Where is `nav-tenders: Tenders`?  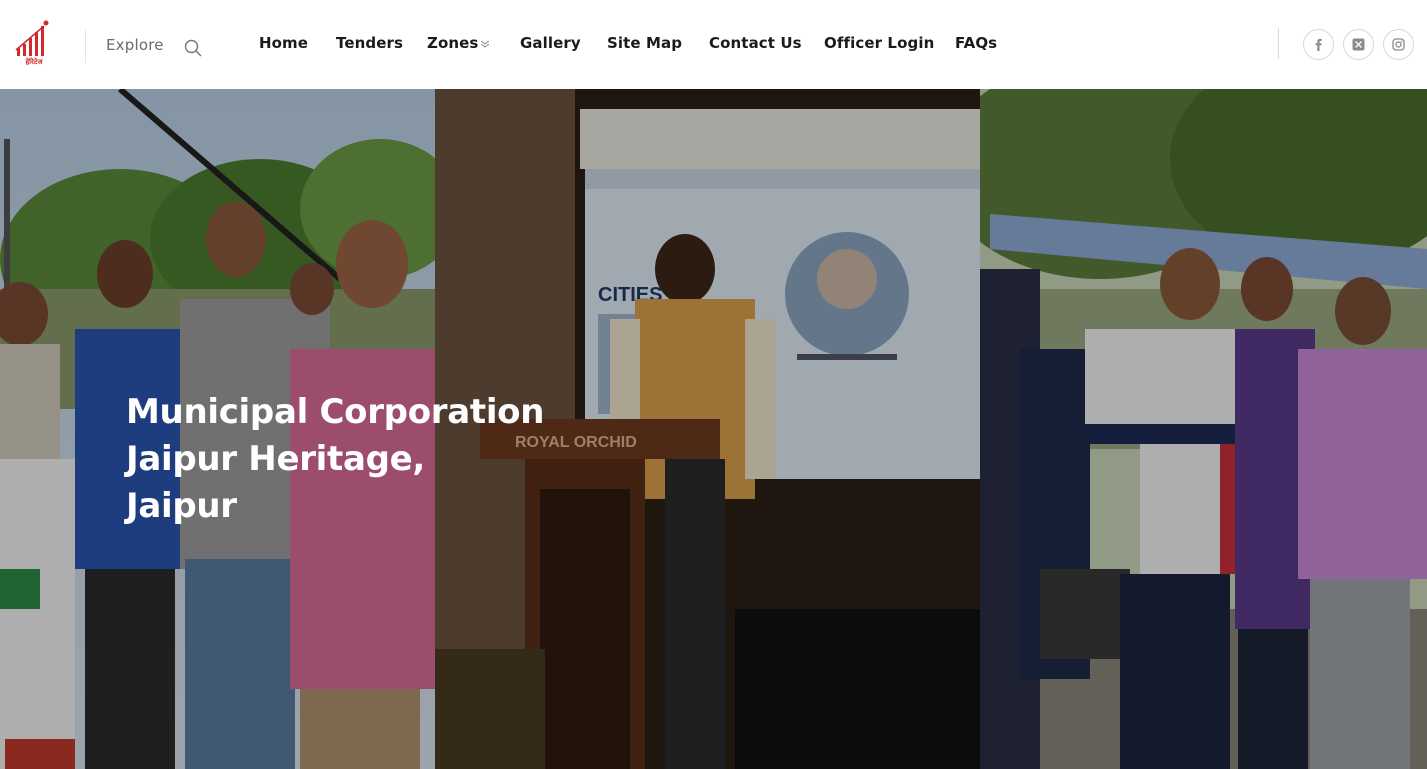 nav-tenders: Tenders is located at coordinates (369, 43).